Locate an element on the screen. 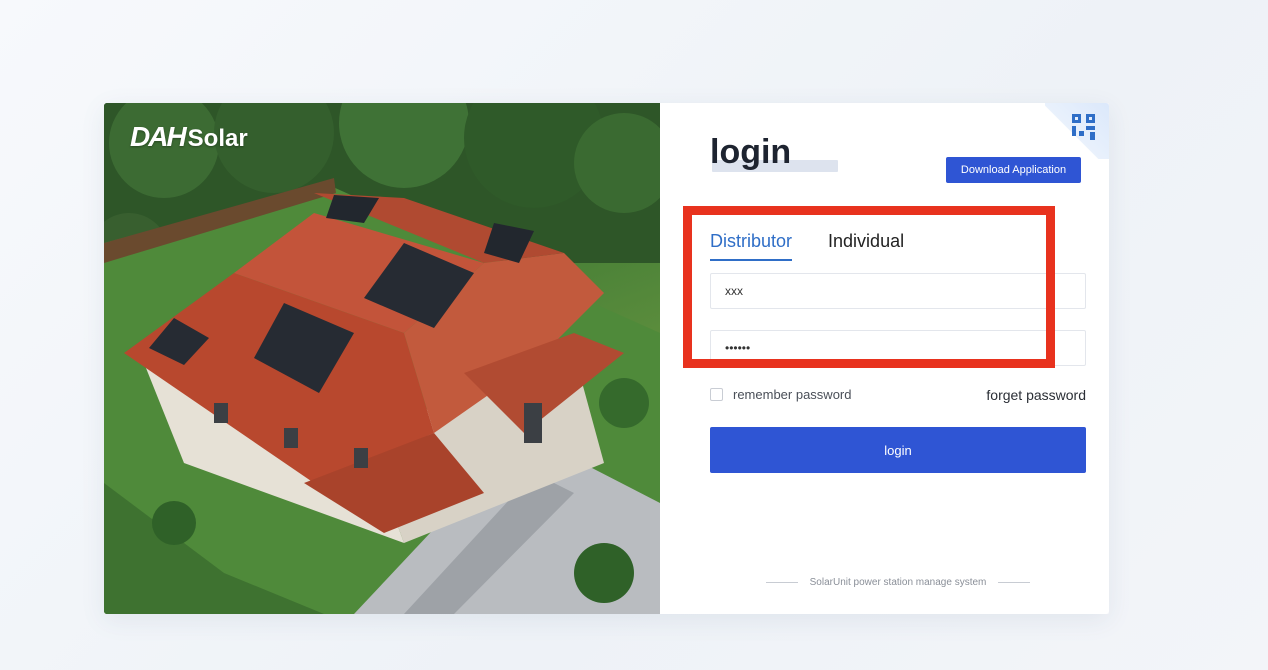 The height and width of the screenshot is (670, 1268). password-input is located at coordinates (898, 348).